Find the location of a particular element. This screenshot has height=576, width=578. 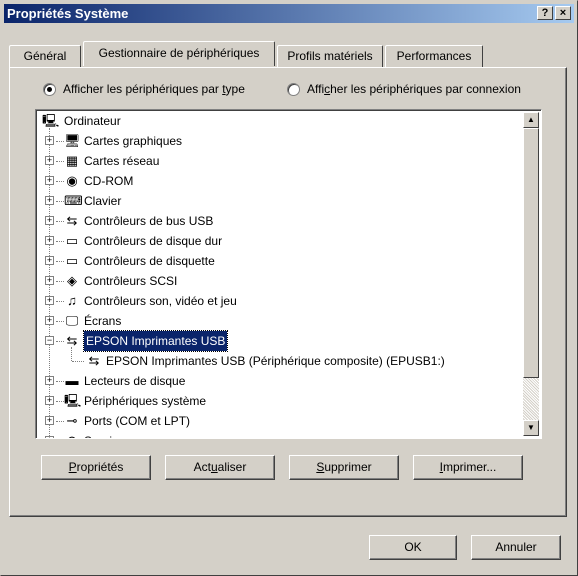

tab-general: Général is located at coordinates (45, 56).